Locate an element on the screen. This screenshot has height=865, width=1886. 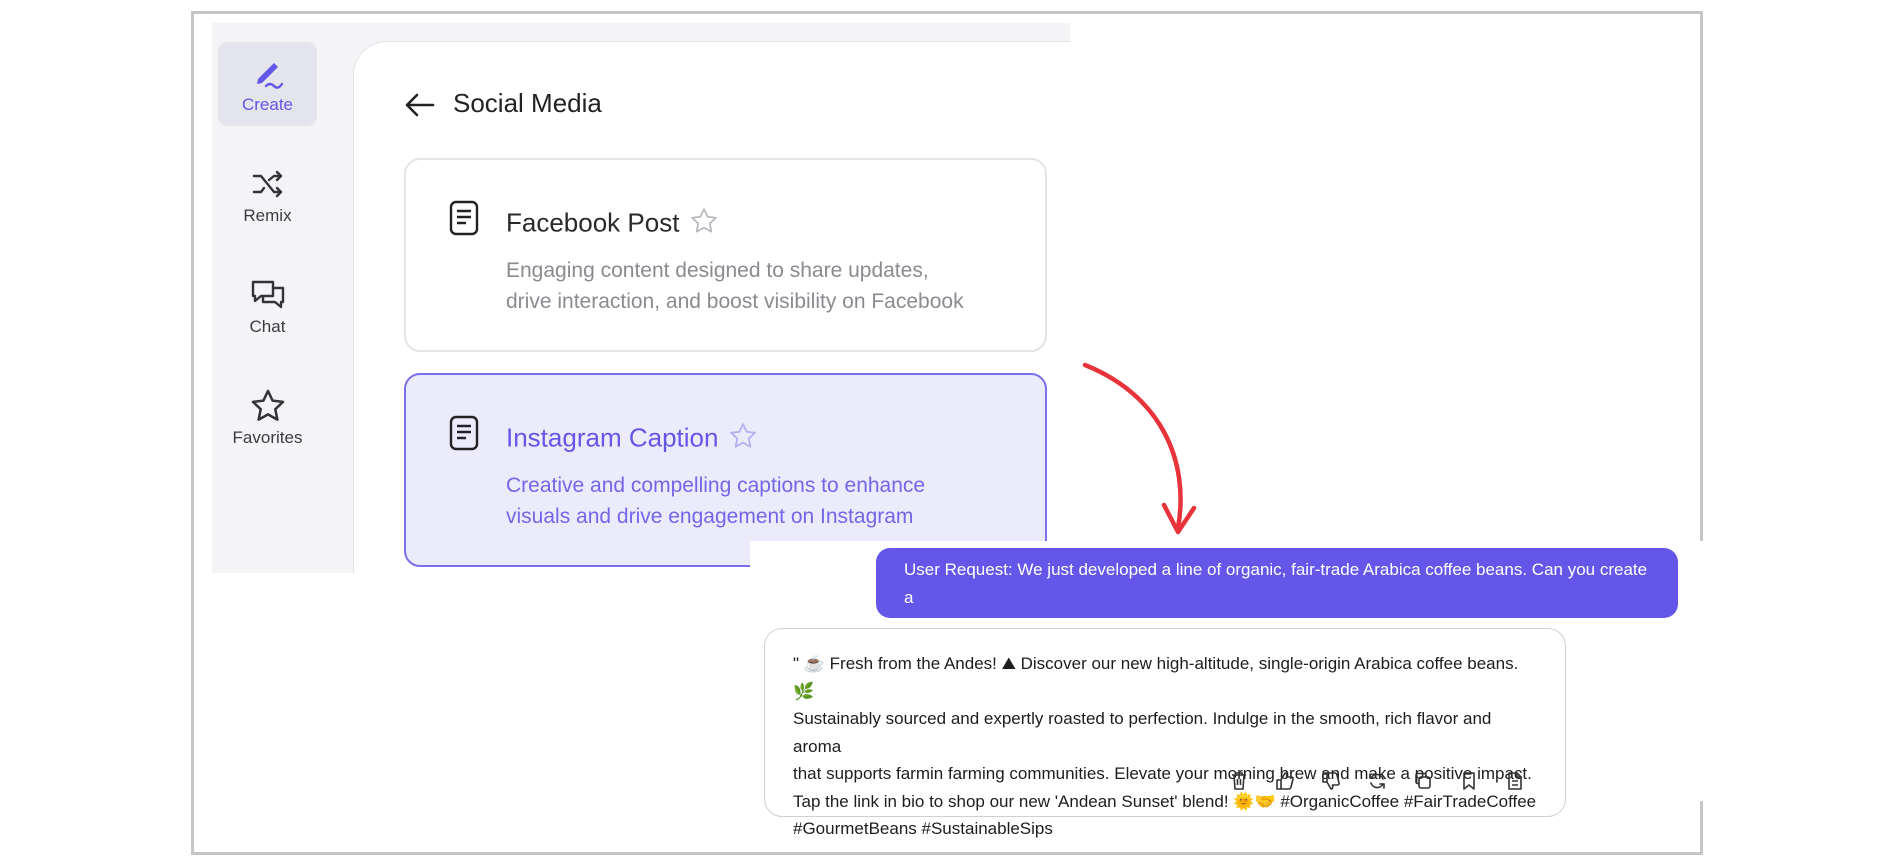
sidebar-item-favorites: Favorites is located at coordinates (267, 417).